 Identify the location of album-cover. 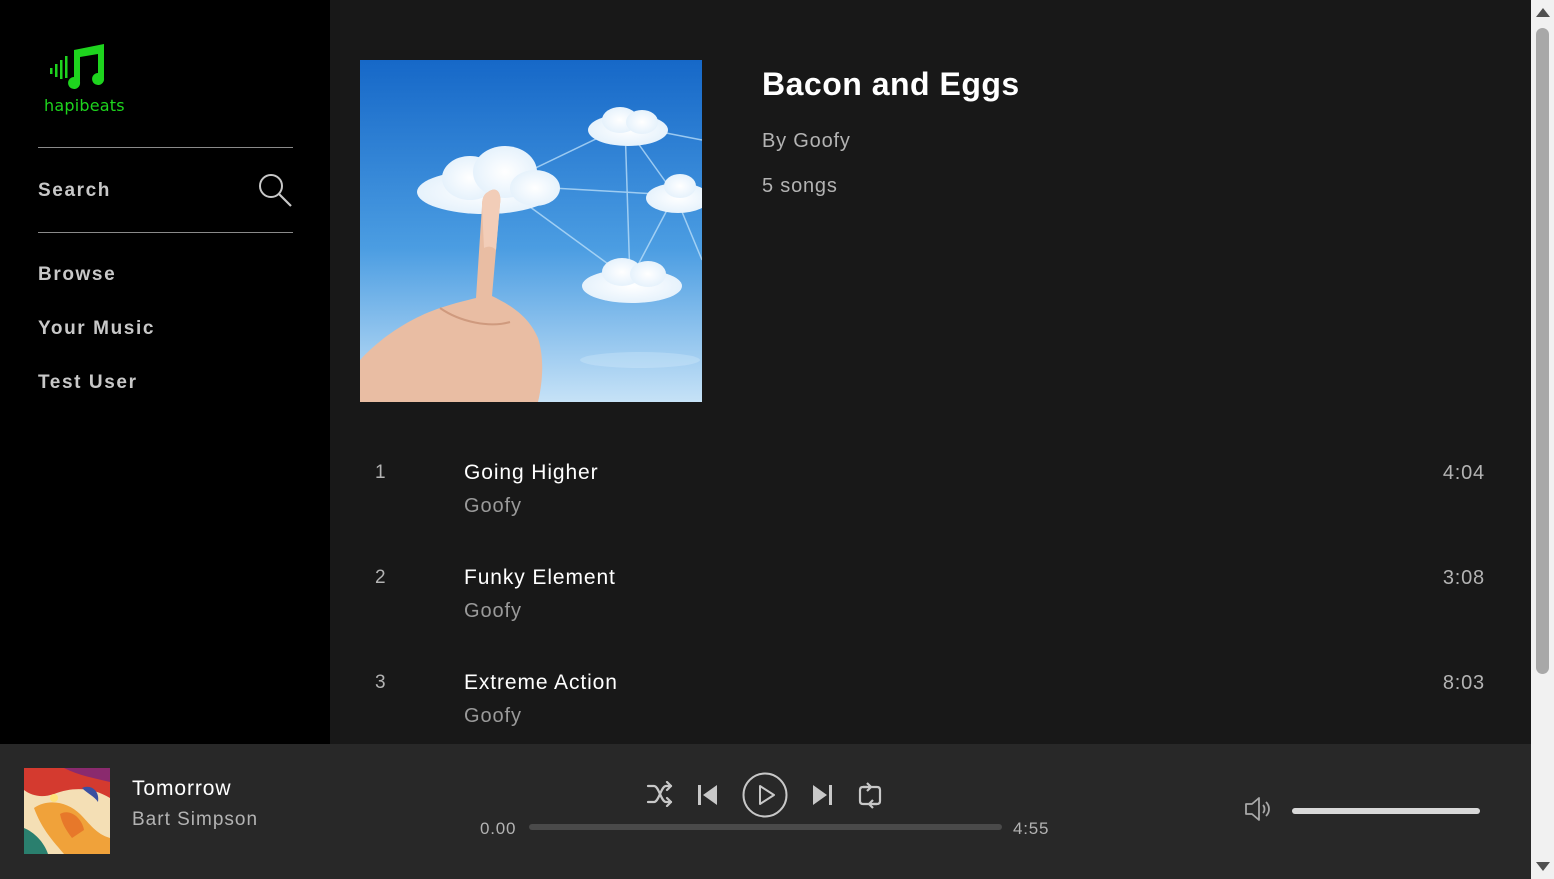
(531, 231).